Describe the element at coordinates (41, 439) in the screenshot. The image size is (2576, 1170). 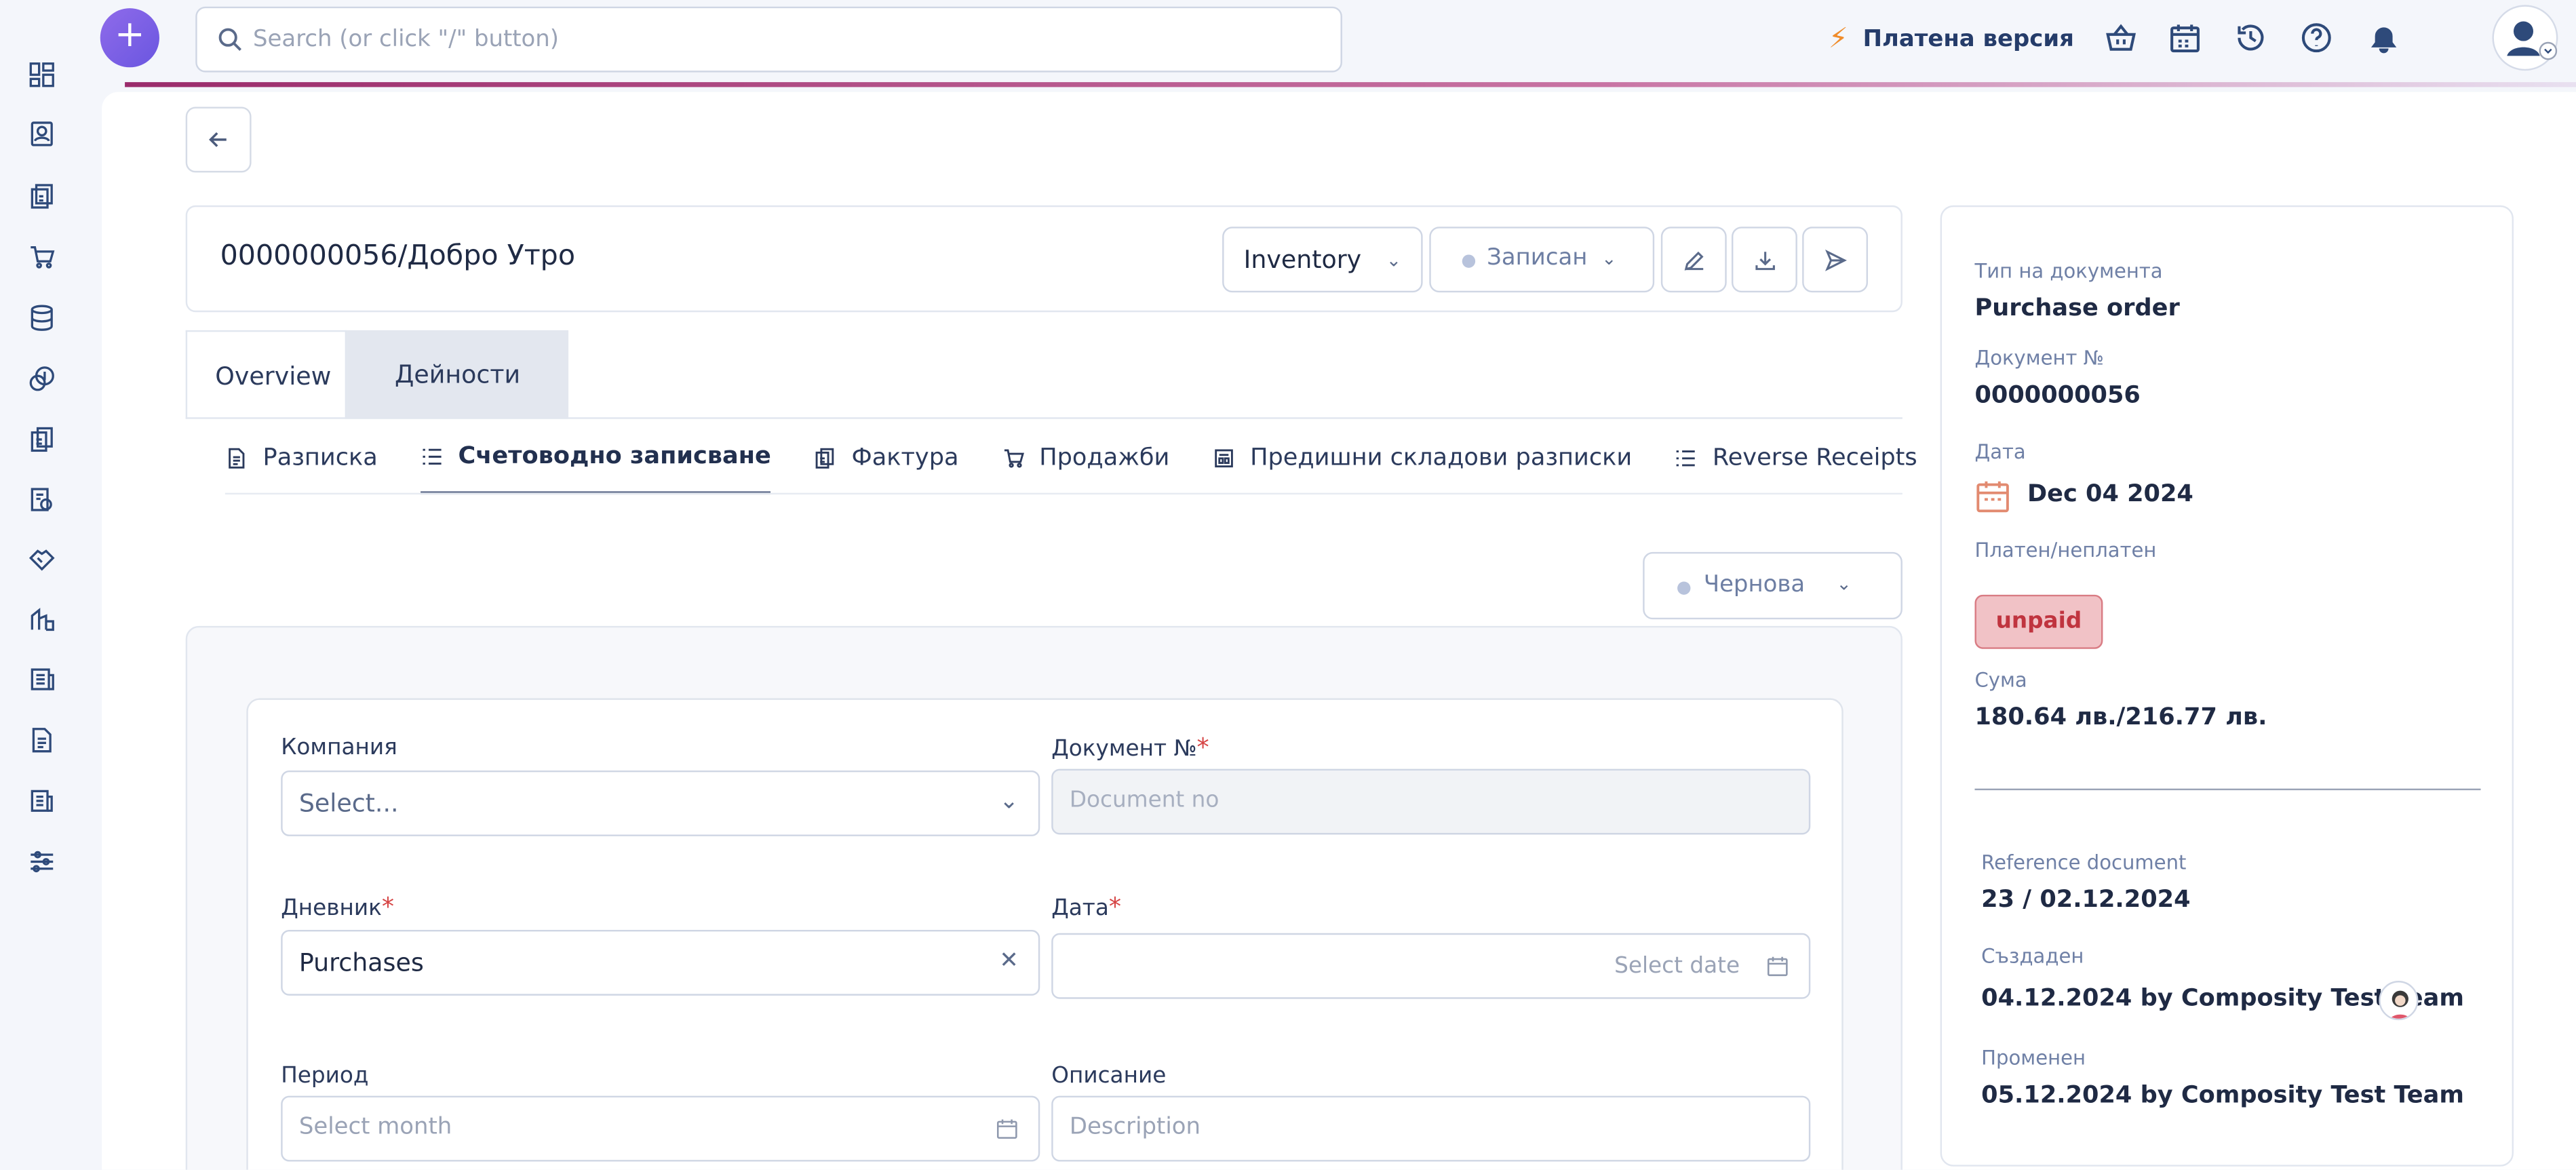
I see `documents-icon` at that location.